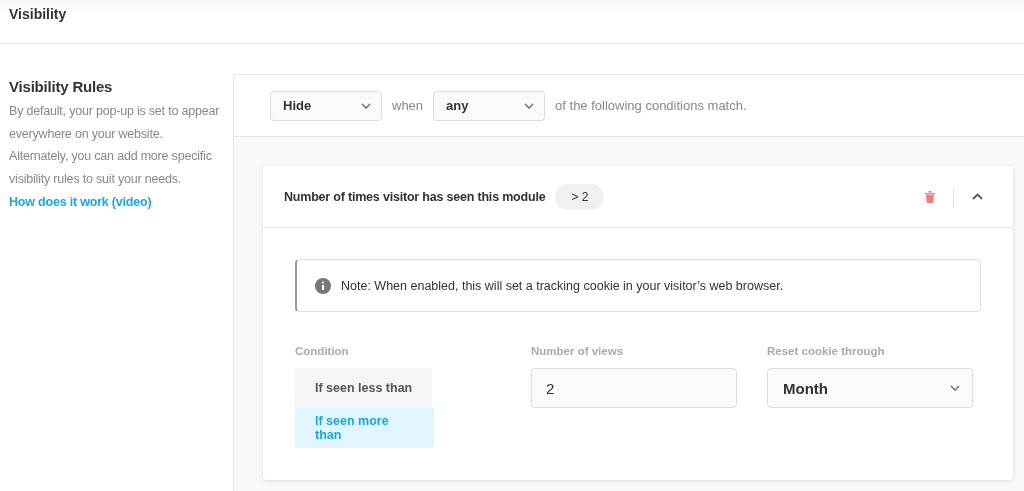  What do you see at coordinates (977, 196) in the screenshot?
I see `collapse-toggle-icon` at bounding box center [977, 196].